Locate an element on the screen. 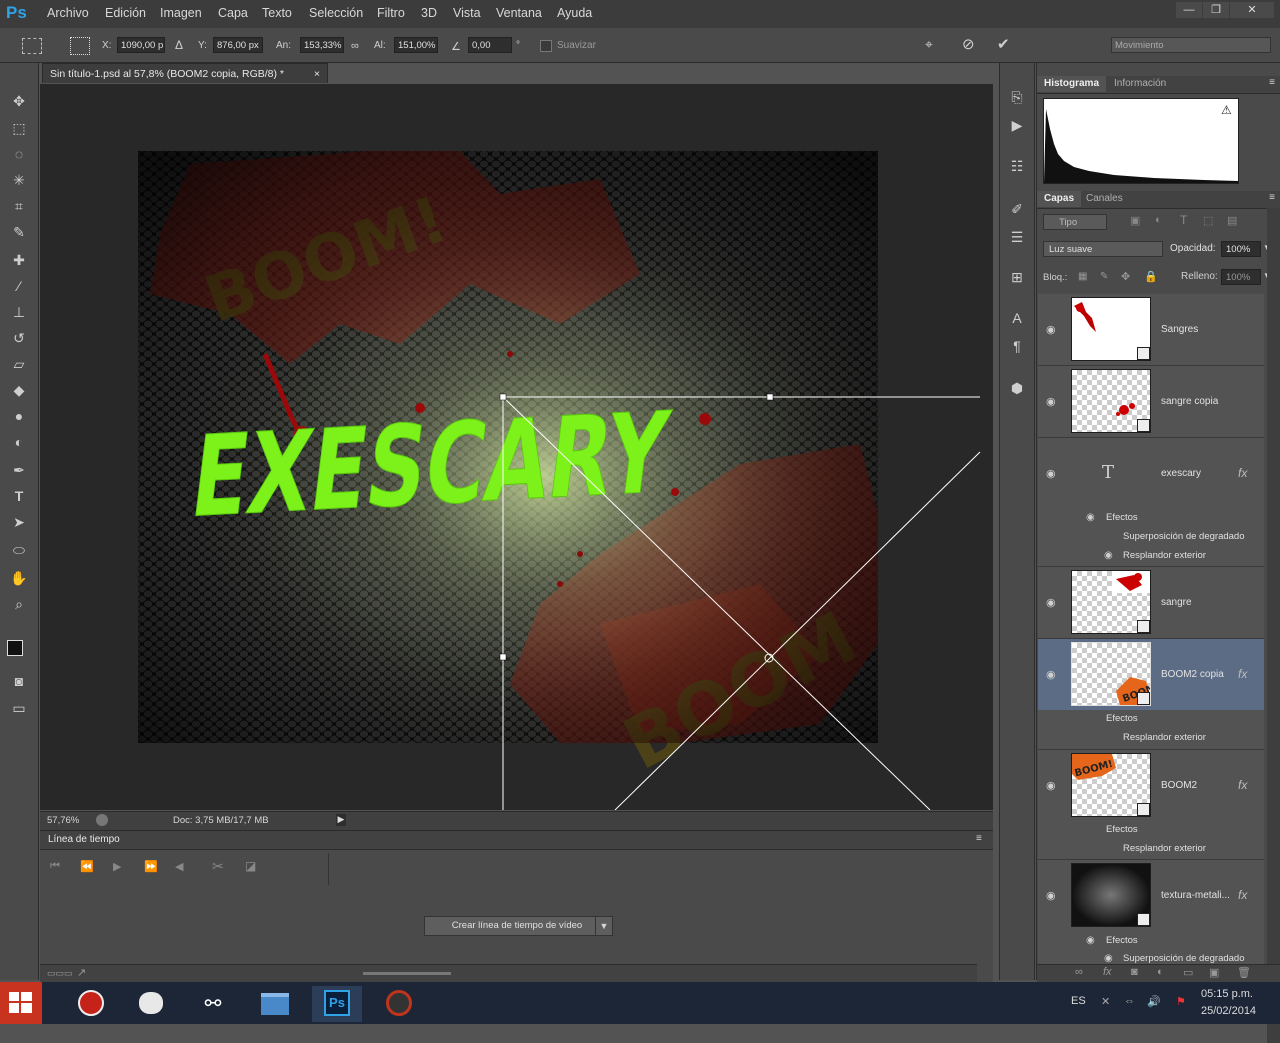 This screenshot has width=1280, height=1043. paragraph-icon: ¶ is located at coordinates (1017, 346).